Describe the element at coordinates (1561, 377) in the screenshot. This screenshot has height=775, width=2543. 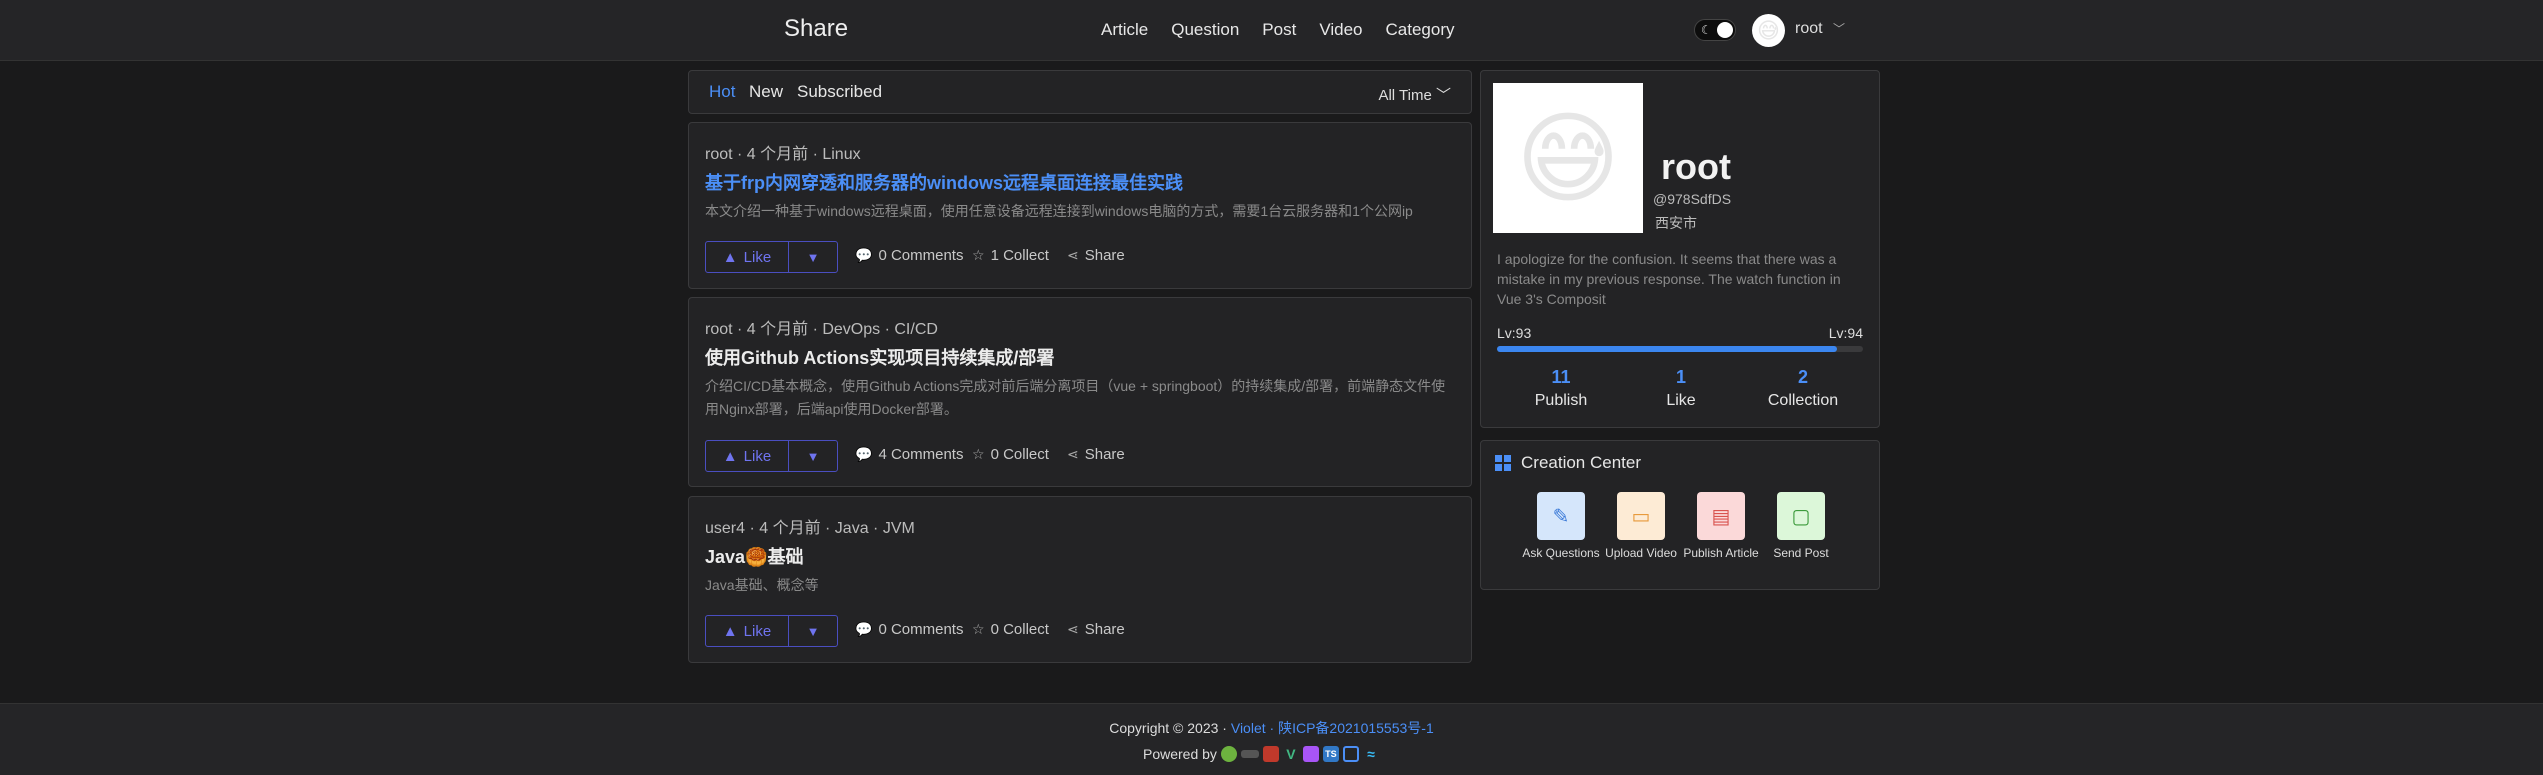
I see `stat-value: 11` at that location.